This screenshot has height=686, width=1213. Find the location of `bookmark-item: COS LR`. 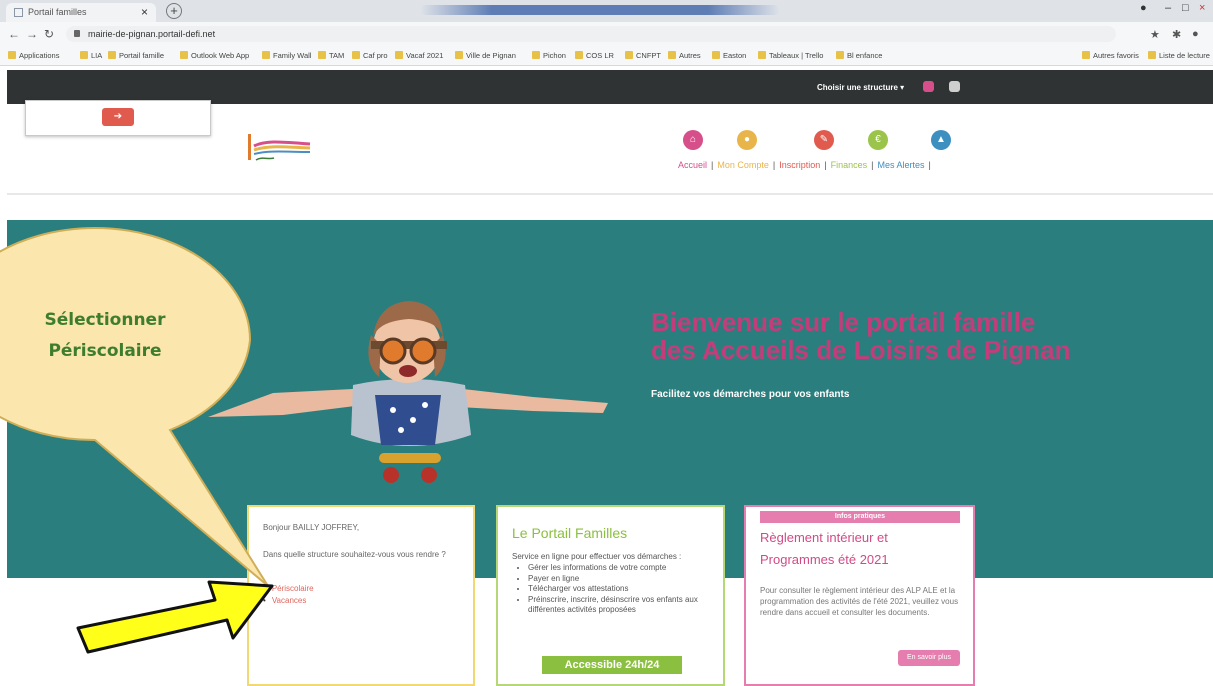

bookmark-item: COS LR is located at coordinates (594, 55).